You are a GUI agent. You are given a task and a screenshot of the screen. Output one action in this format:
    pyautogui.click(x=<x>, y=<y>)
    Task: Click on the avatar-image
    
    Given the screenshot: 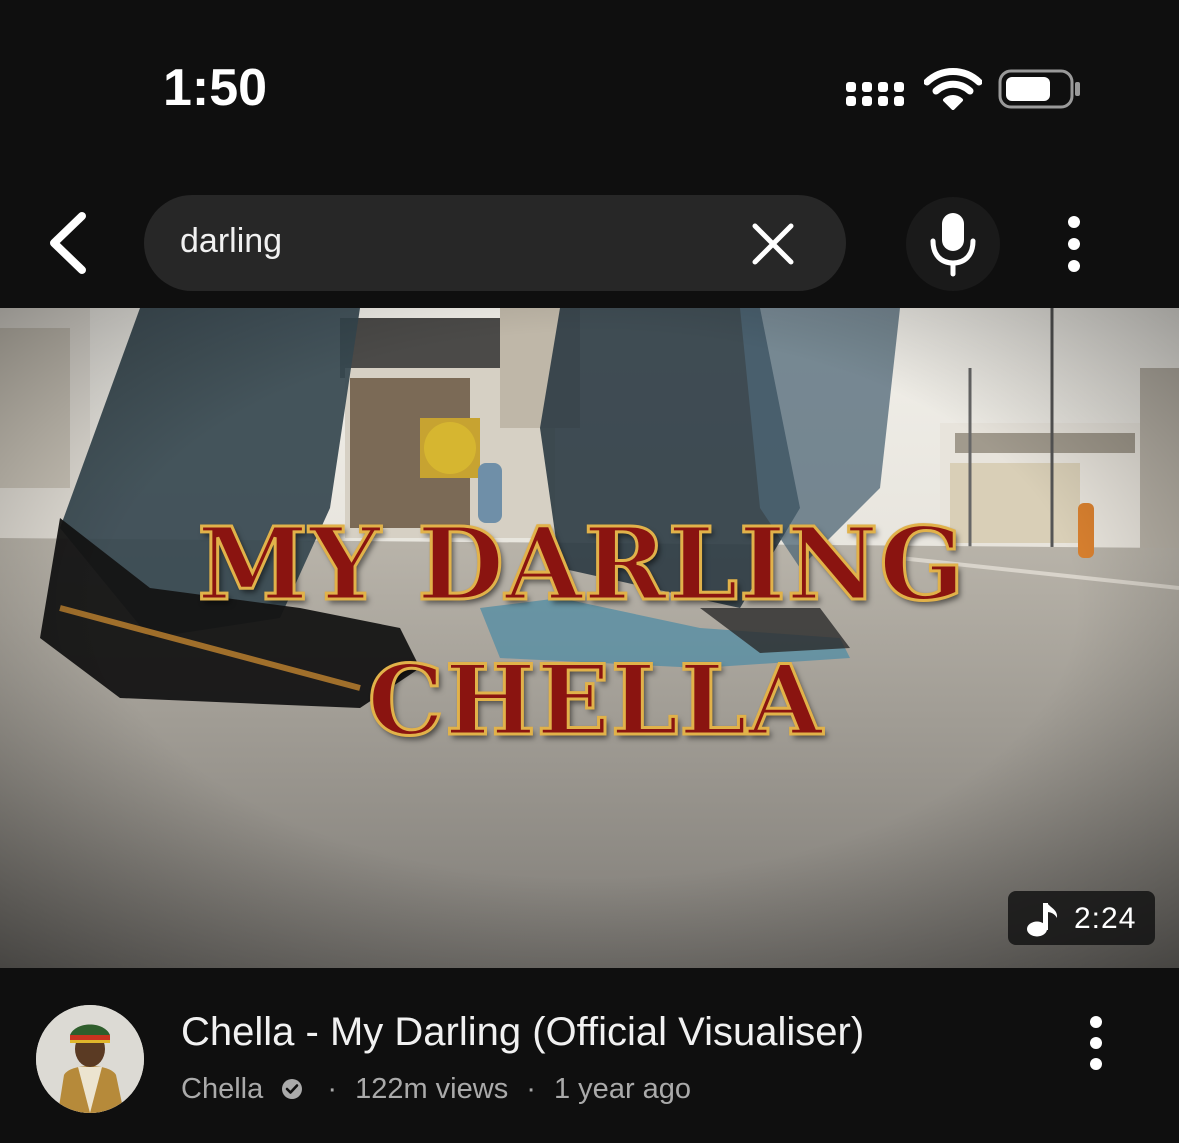 What is the action you would take?
    pyautogui.click(x=90, y=1059)
    